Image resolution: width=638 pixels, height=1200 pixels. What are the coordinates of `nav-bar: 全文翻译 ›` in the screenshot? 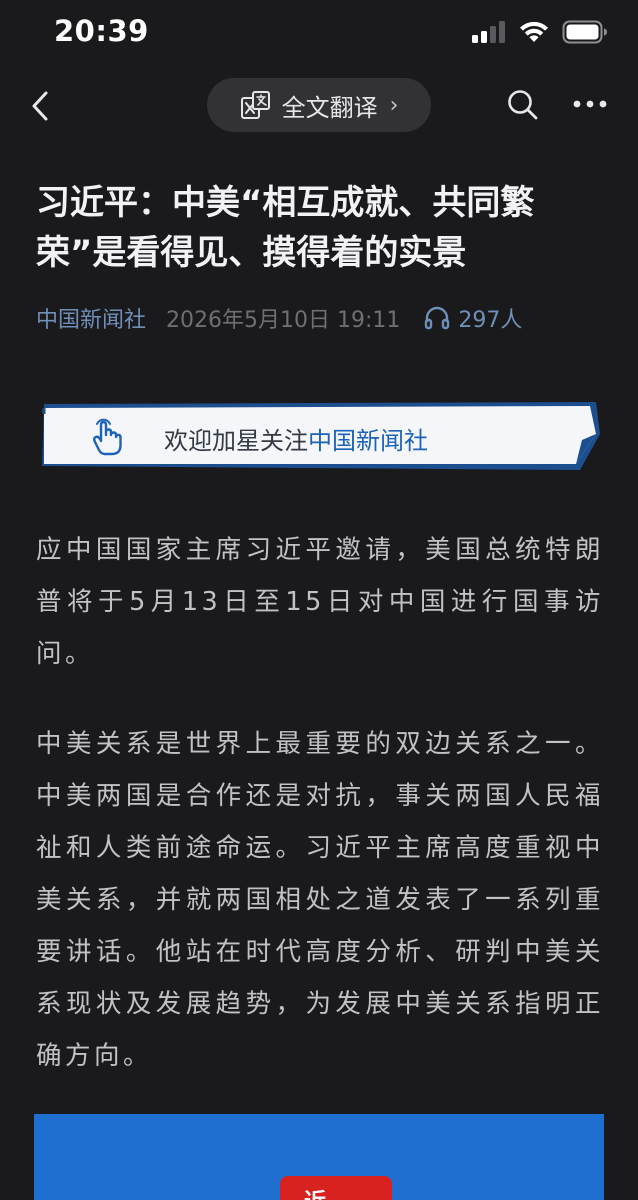 It's located at (319, 105).